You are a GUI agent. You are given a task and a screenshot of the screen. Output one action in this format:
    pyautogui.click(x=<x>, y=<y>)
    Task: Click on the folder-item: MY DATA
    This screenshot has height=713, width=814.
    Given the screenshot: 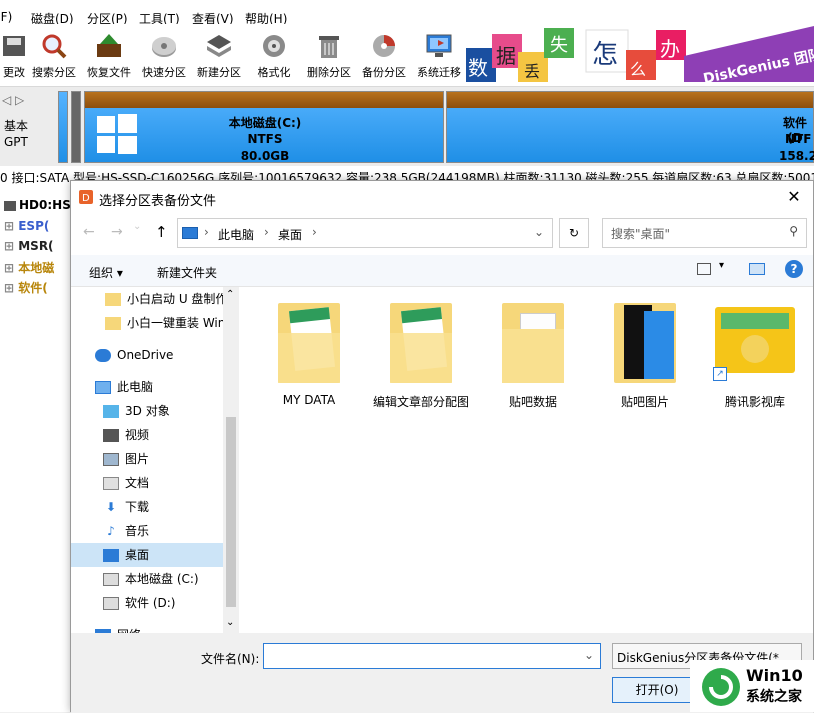 What is the action you would take?
    pyautogui.click(x=309, y=355)
    